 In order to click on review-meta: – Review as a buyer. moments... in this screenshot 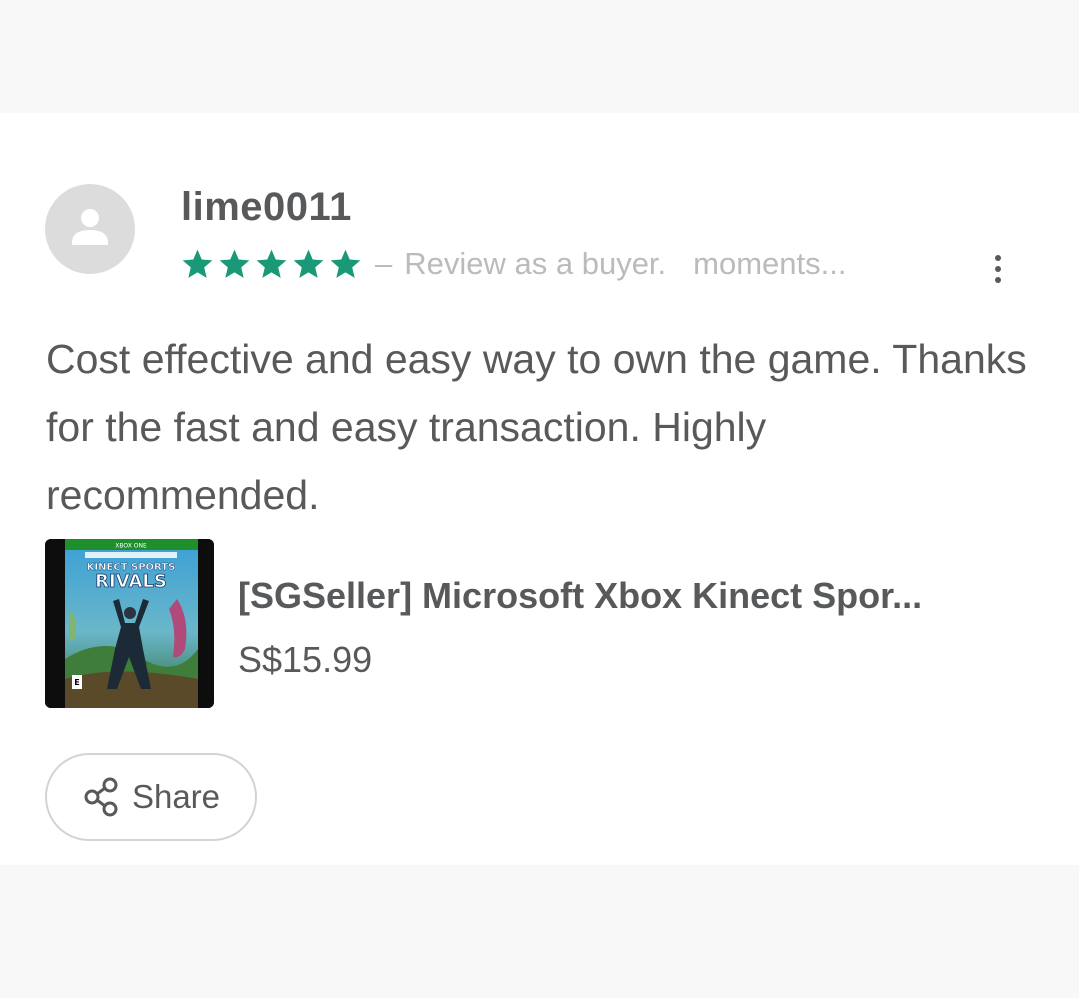, I will do `click(513, 264)`.